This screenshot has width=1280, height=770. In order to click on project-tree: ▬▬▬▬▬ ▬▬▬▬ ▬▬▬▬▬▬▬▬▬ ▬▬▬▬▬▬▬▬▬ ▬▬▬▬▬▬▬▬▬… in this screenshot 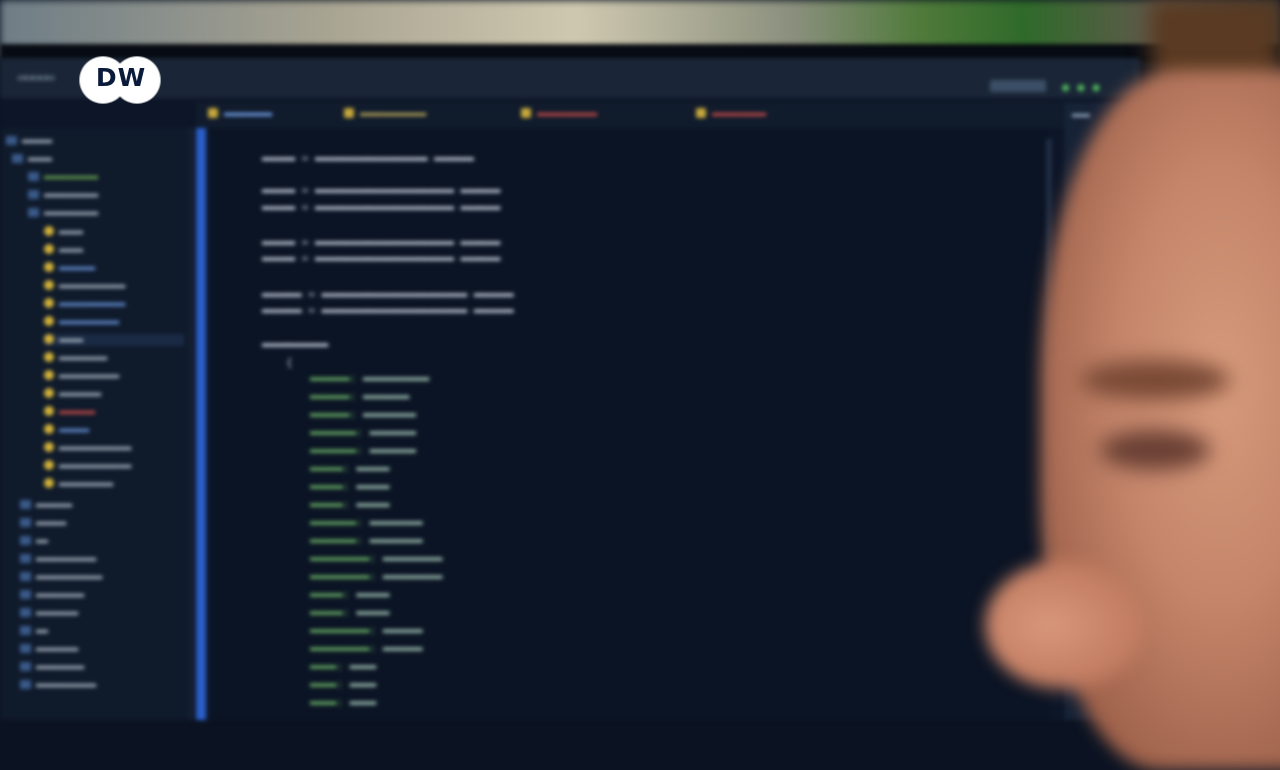, I will do `click(96, 424)`.